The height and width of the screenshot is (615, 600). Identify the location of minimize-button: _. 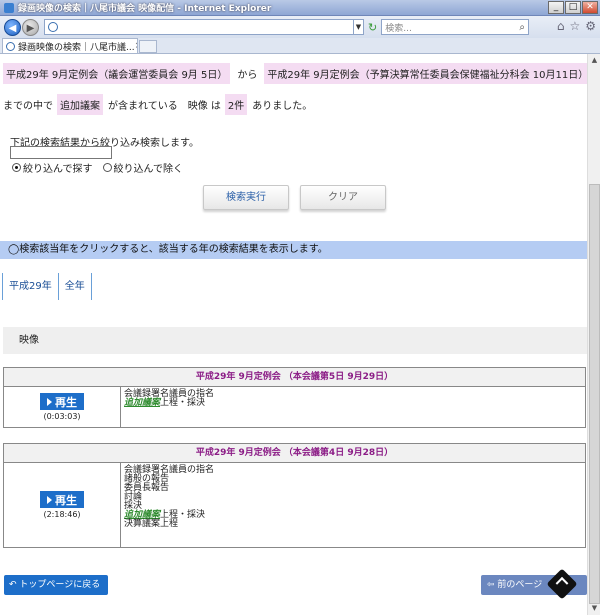
(556, 7).